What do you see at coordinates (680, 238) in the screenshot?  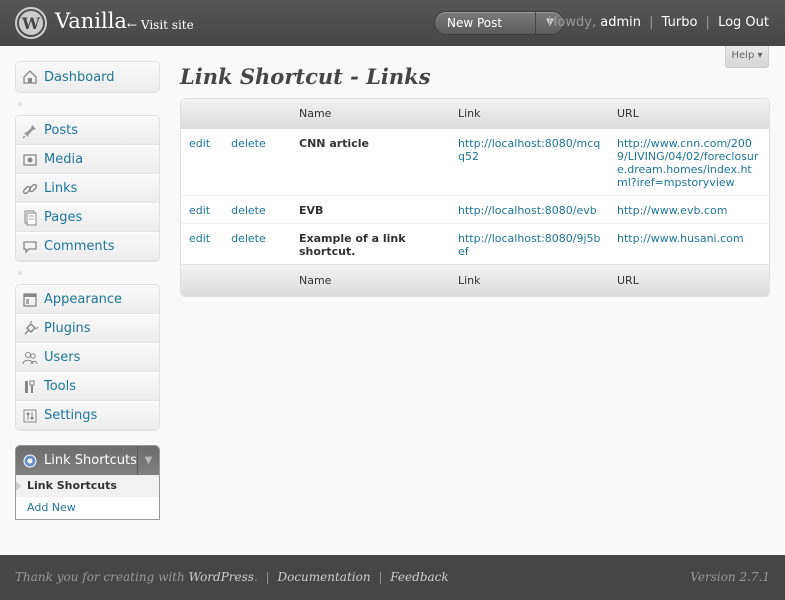 I see `url-link: http://www.husani.com` at bounding box center [680, 238].